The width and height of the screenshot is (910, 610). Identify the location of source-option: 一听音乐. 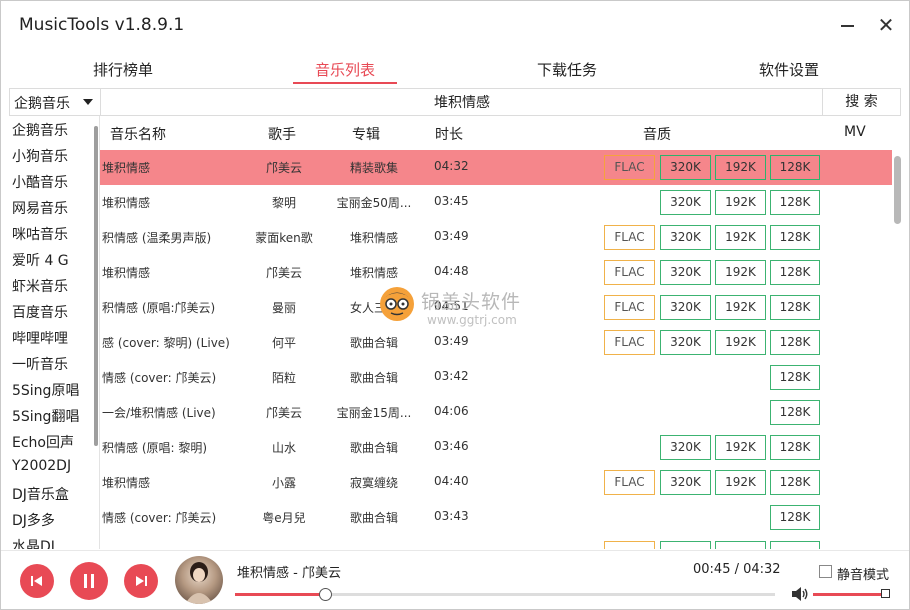
(40, 364).